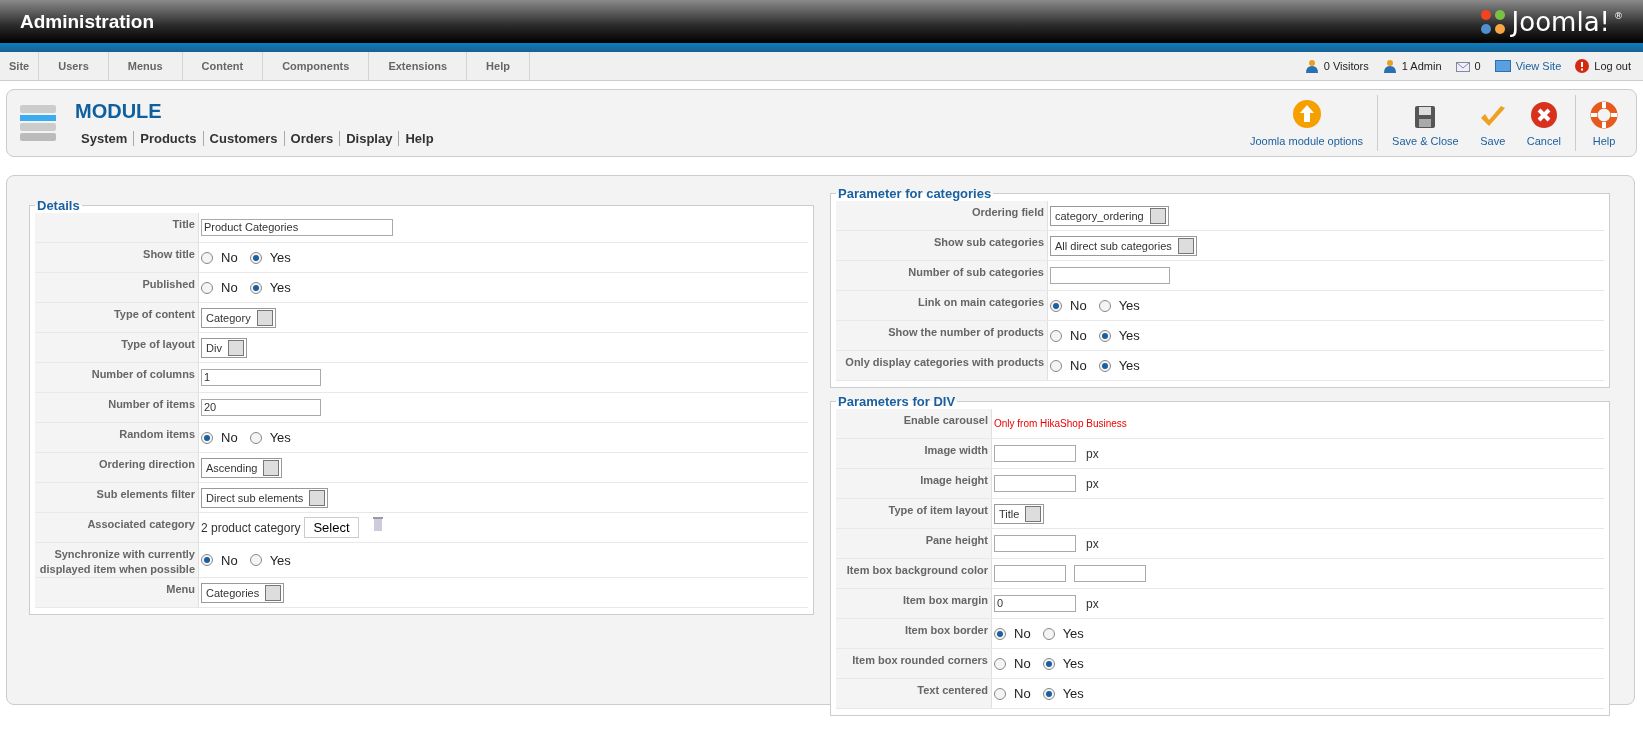 The image size is (1643, 749). What do you see at coordinates (20, 66) in the screenshot?
I see `menu-item: Site` at bounding box center [20, 66].